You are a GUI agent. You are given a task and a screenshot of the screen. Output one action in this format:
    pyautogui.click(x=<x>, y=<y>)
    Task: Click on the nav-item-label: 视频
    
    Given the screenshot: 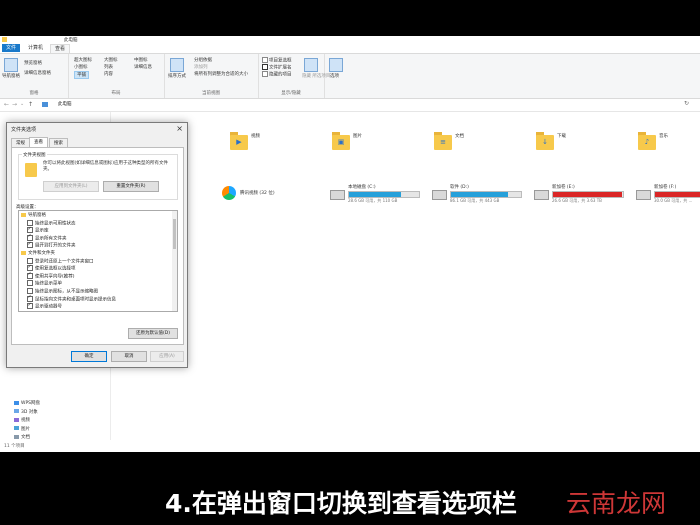 What is the action you would take?
    pyautogui.click(x=25, y=420)
    